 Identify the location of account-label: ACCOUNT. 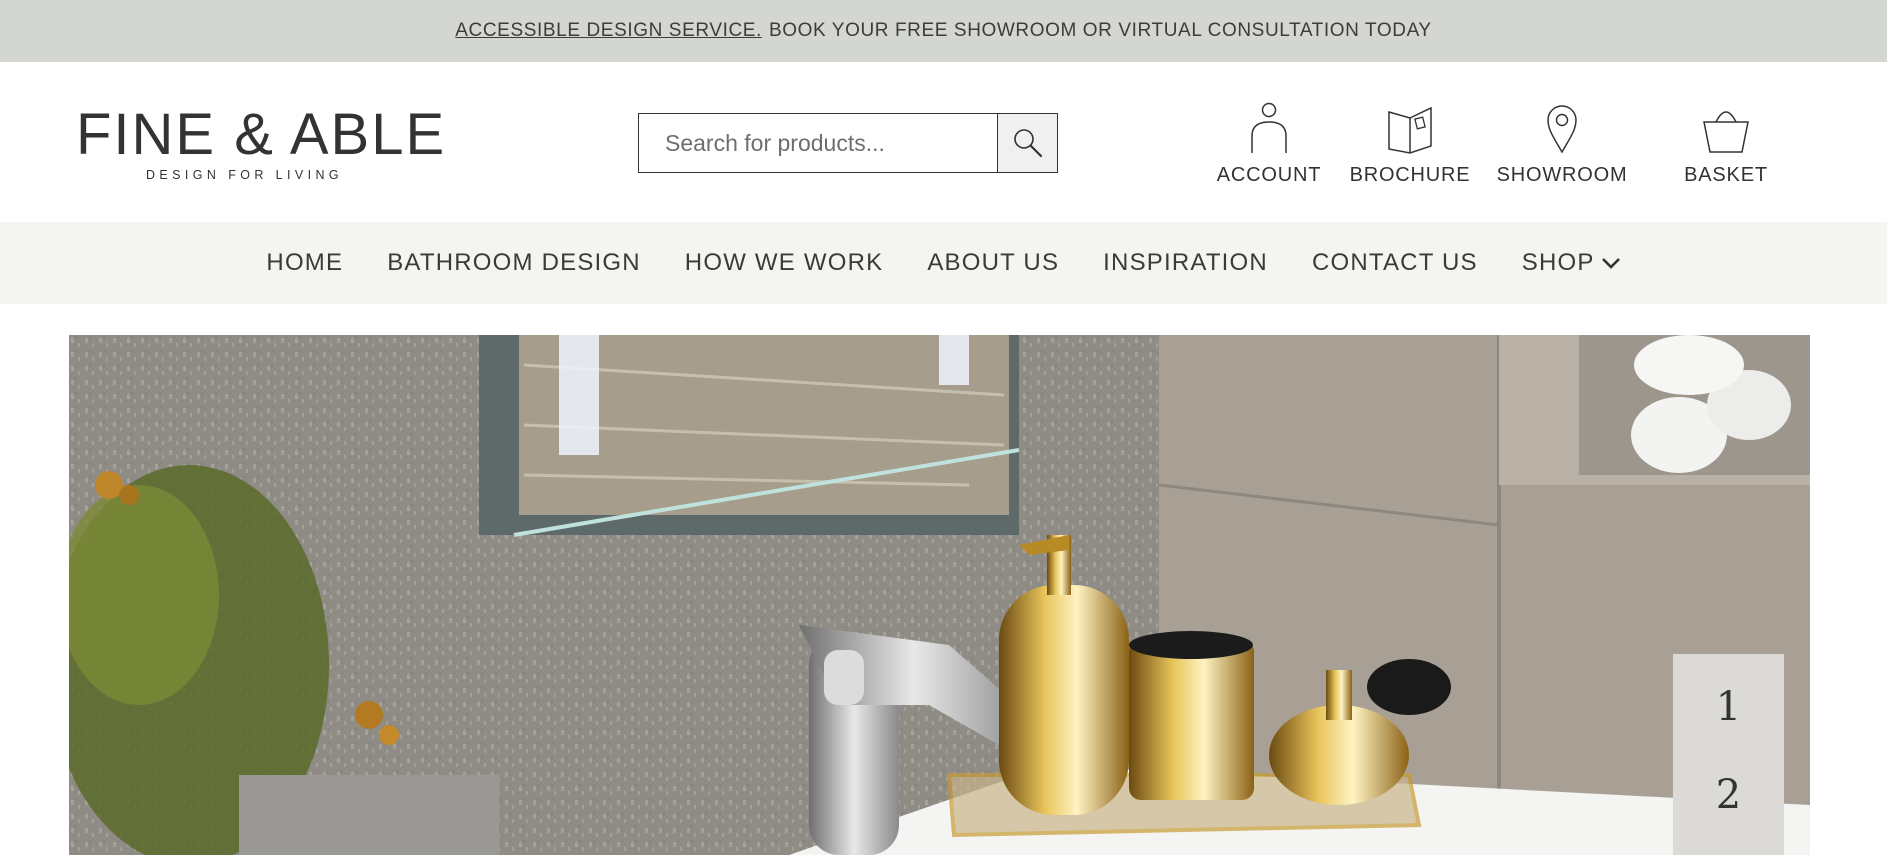
(1269, 175).